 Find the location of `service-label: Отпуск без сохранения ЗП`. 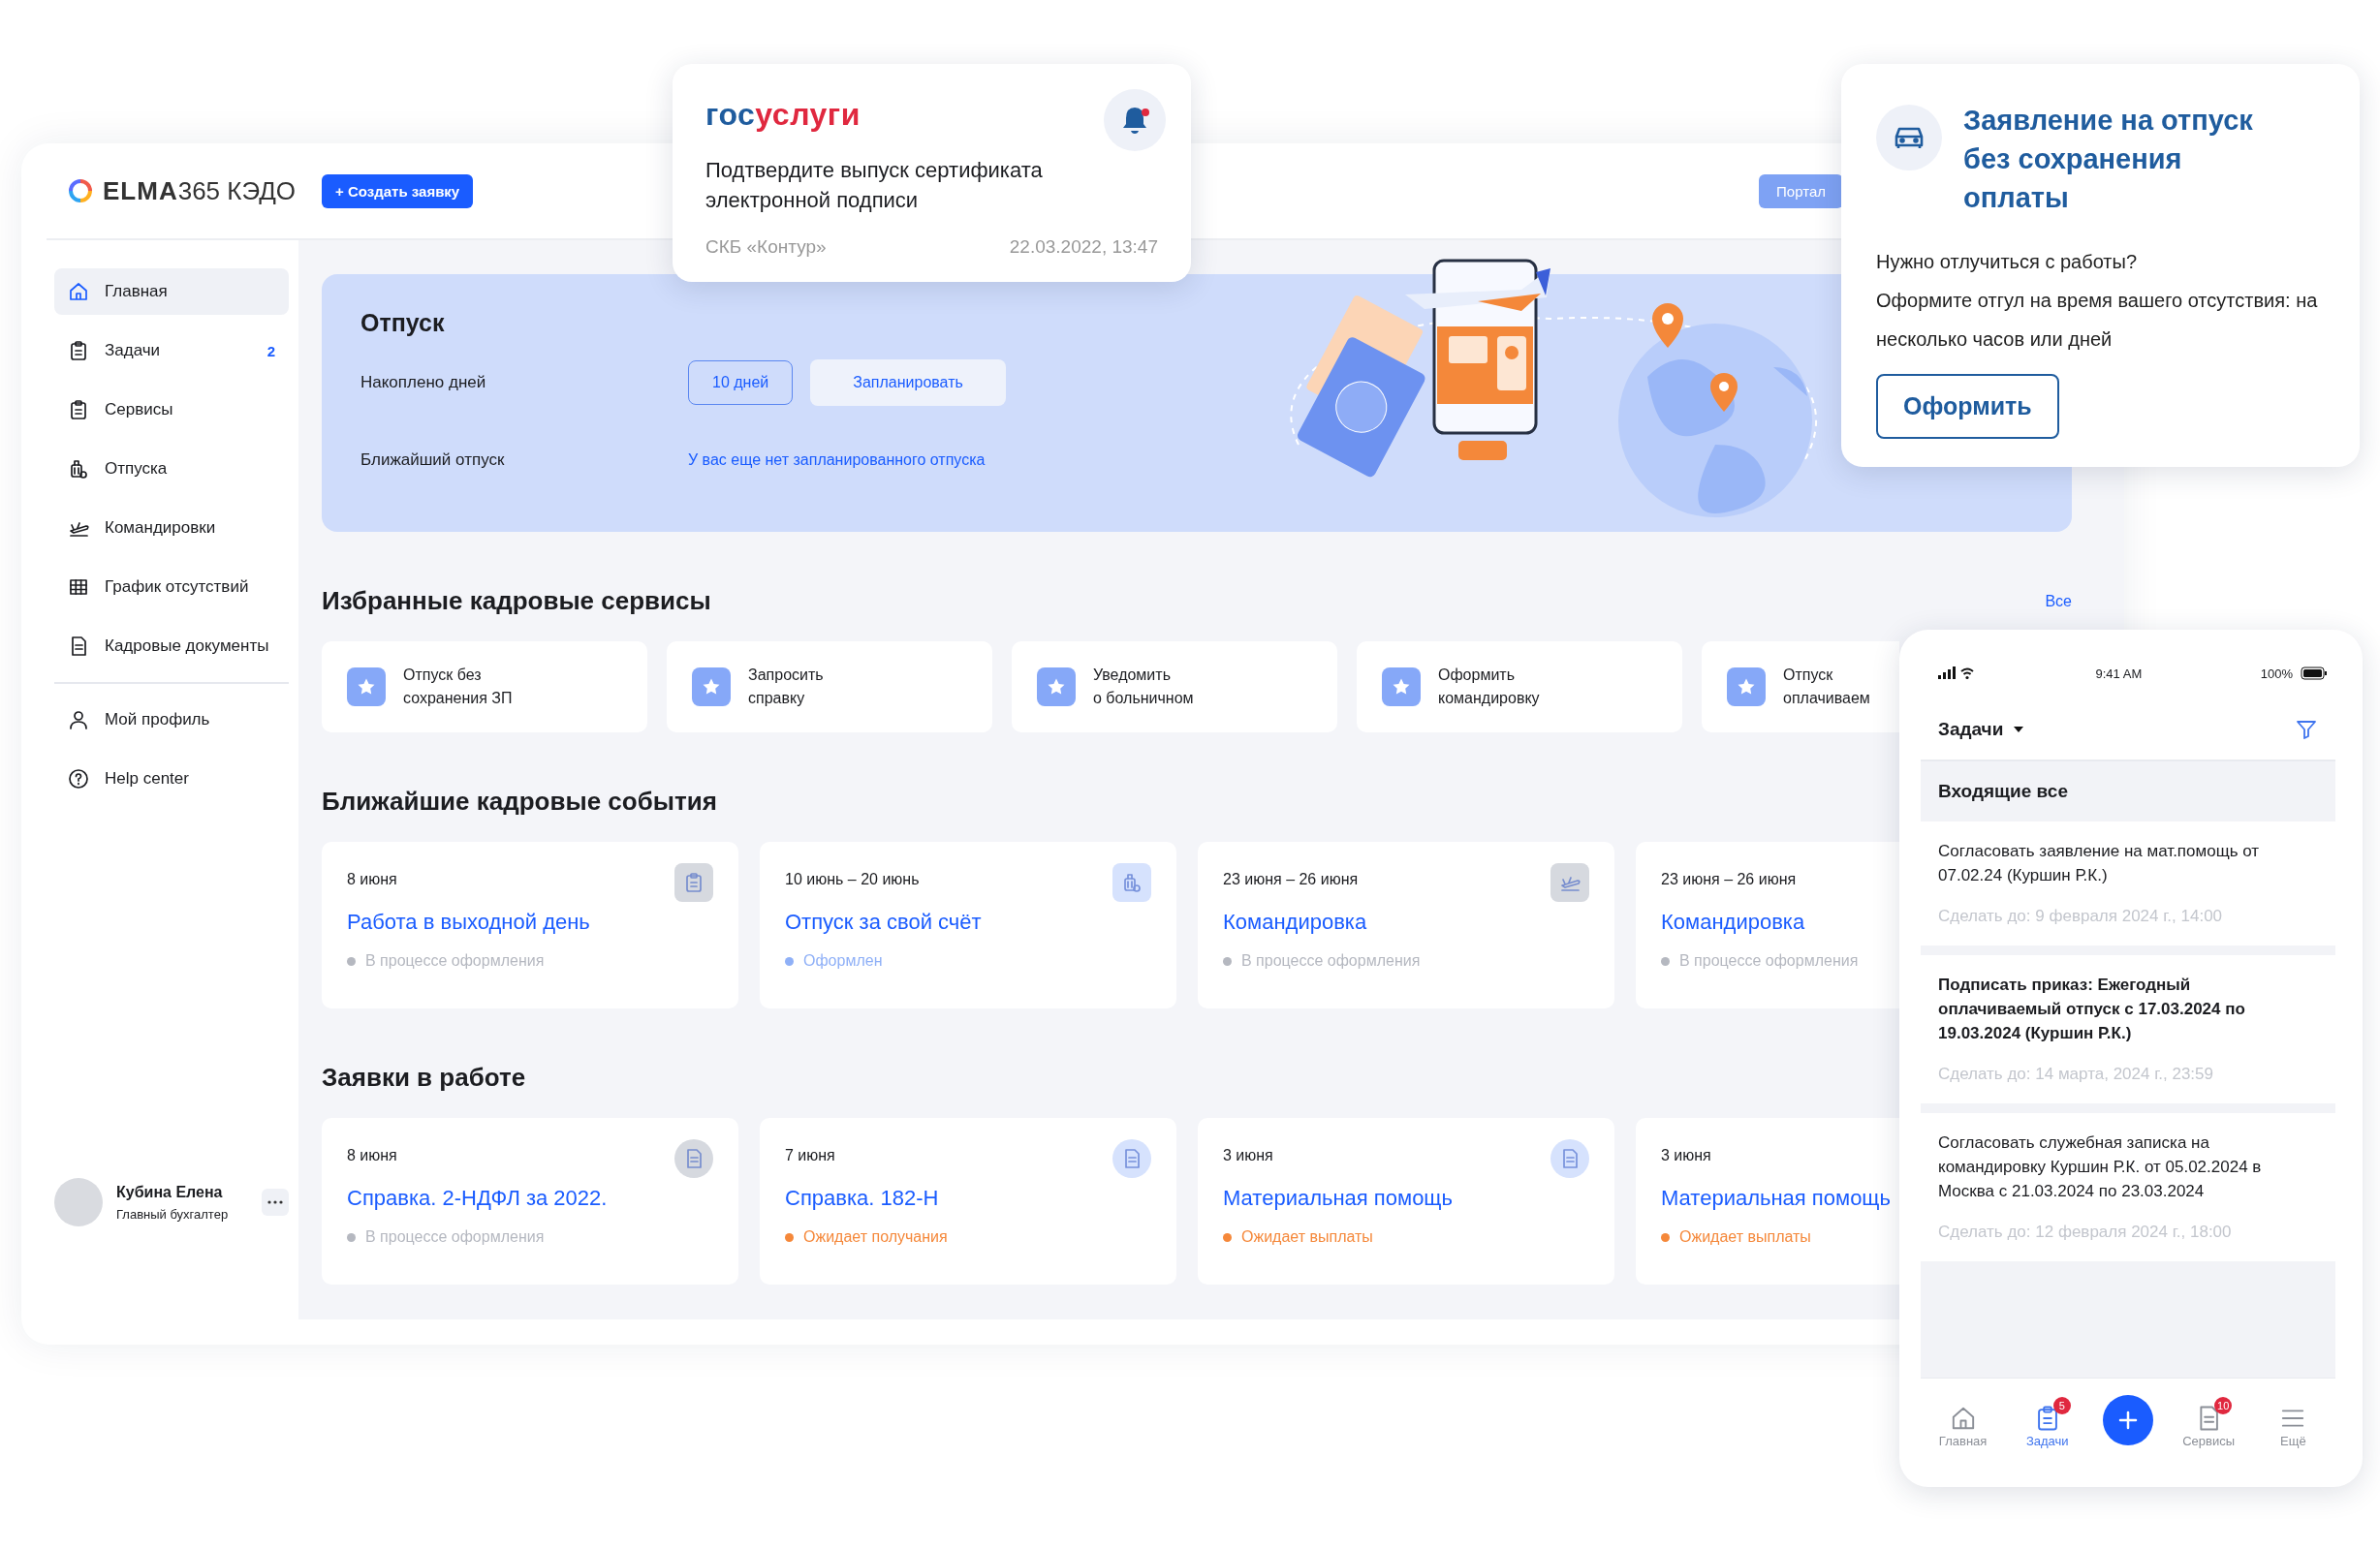

service-label: Отпуск без сохранения ЗП is located at coordinates (458, 687).